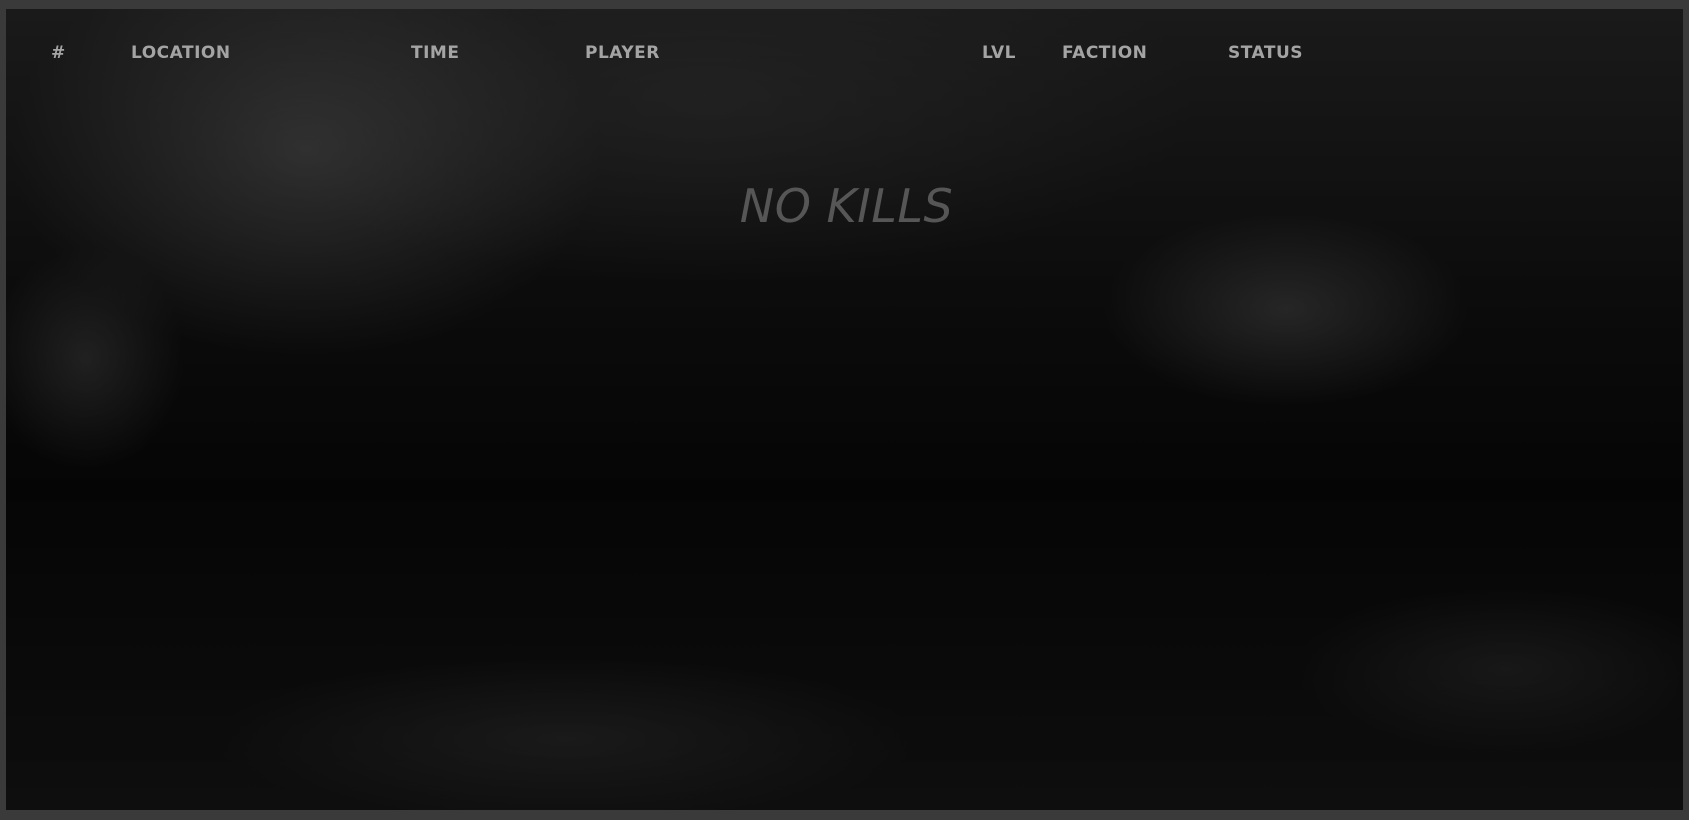 This screenshot has width=1689, height=820. Describe the element at coordinates (435, 53) in the screenshot. I see `column-header-time: TIME` at that location.